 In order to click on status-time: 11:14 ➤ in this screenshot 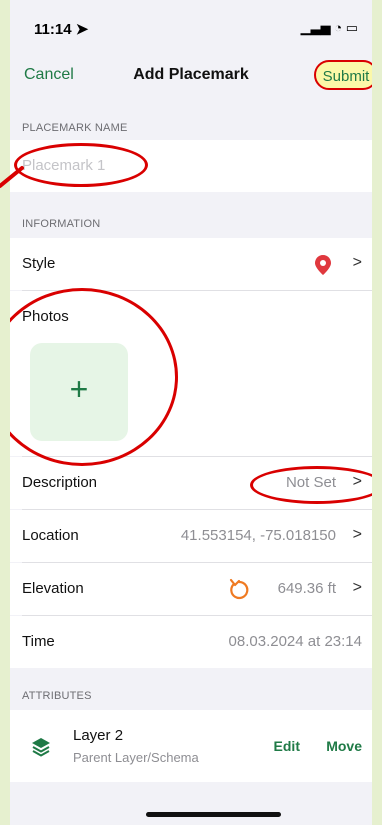, I will do `click(61, 29)`.